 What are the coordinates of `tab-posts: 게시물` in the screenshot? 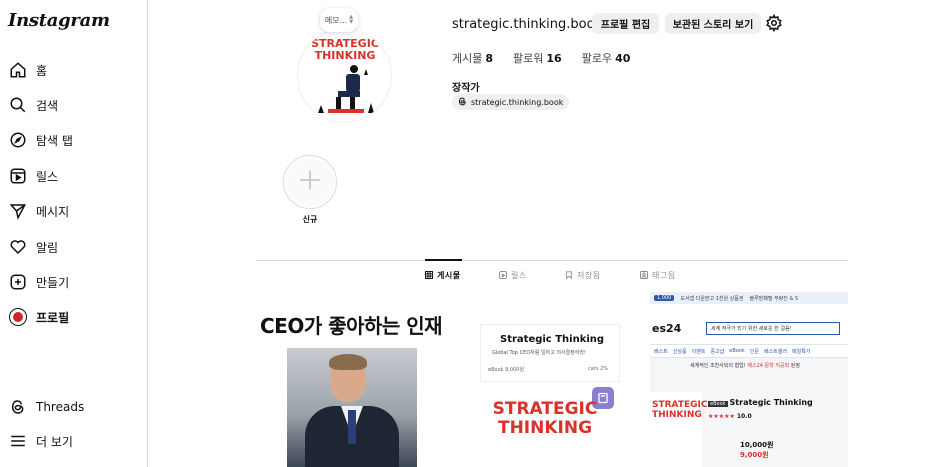 It's located at (443, 275).